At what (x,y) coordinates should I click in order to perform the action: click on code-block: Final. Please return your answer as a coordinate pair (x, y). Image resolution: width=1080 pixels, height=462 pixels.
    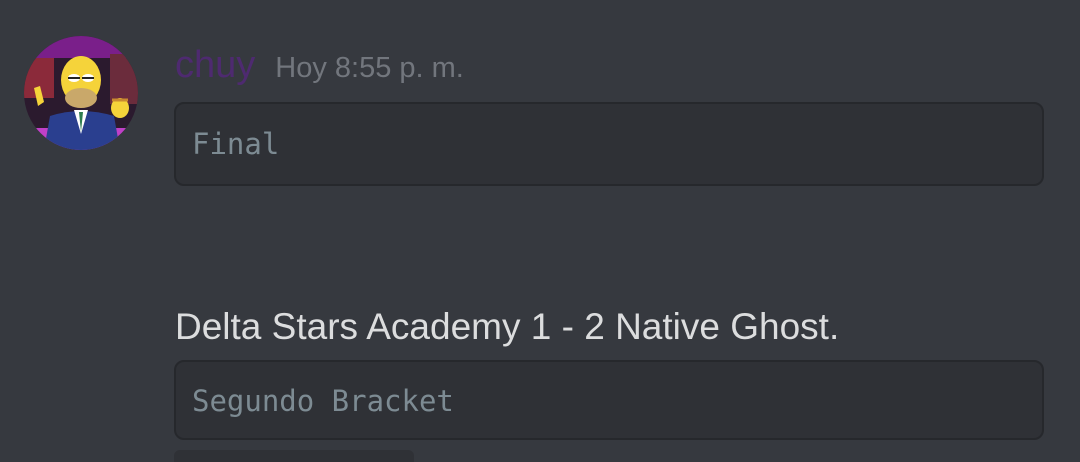
    Looking at the image, I should click on (609, 144).